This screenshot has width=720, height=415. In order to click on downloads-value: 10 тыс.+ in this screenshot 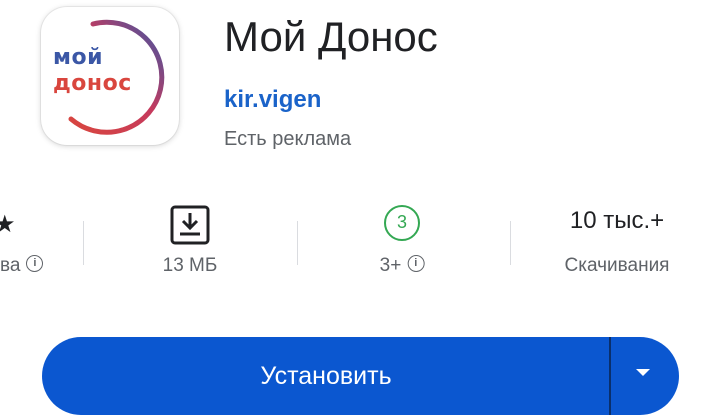, I will do `click(617, 220)`.